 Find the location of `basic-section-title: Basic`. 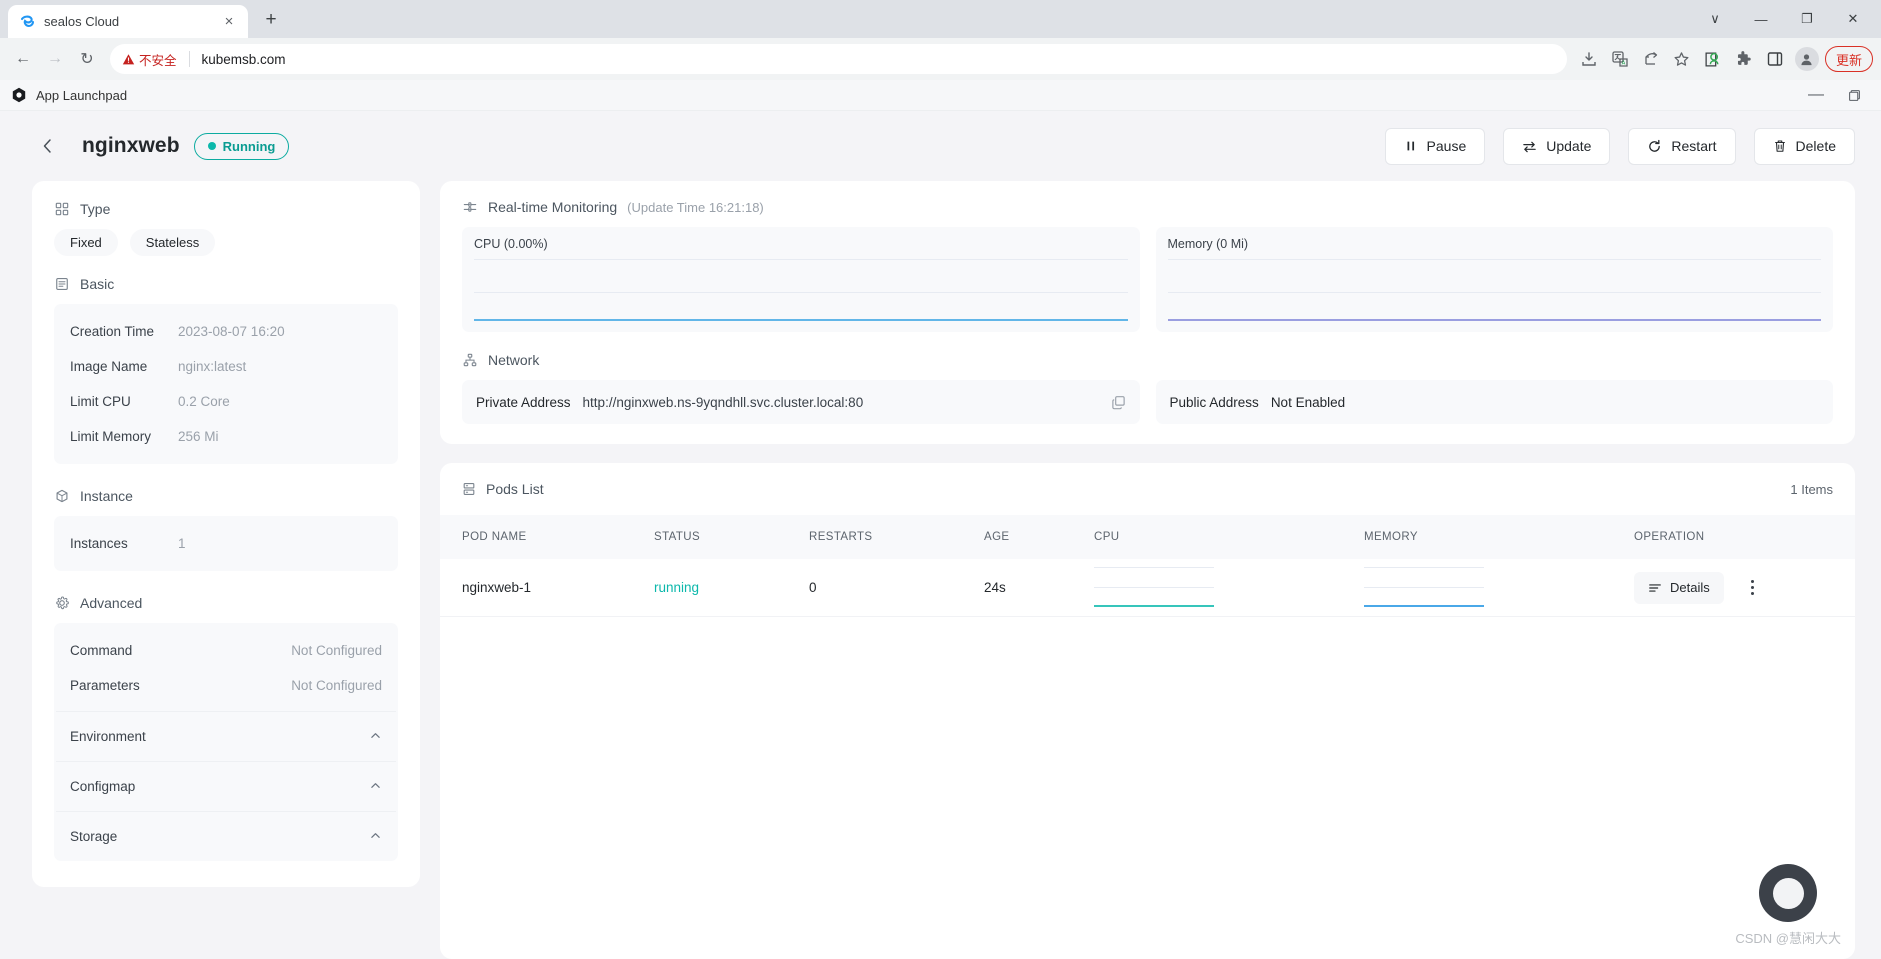

basic-section-title: Basic is located at coordinates (226, 284).